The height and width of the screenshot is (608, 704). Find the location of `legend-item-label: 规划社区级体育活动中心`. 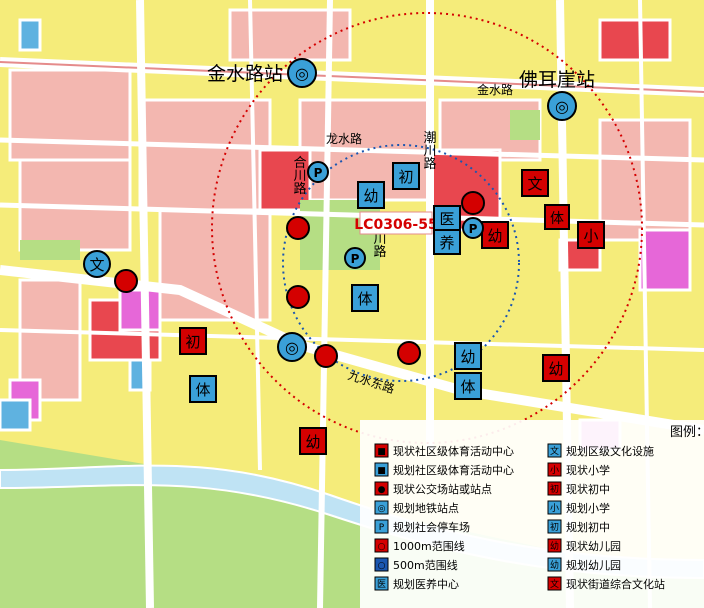

legend-item-label: 规划社区级体育活动中心 is located at coordinates (453, 470).